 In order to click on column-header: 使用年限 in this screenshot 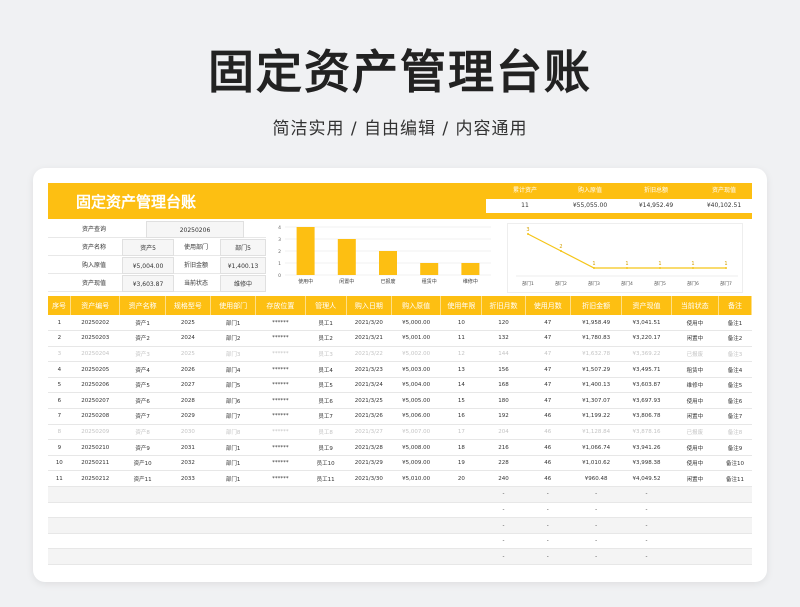, I will do `click(461, 305)`.